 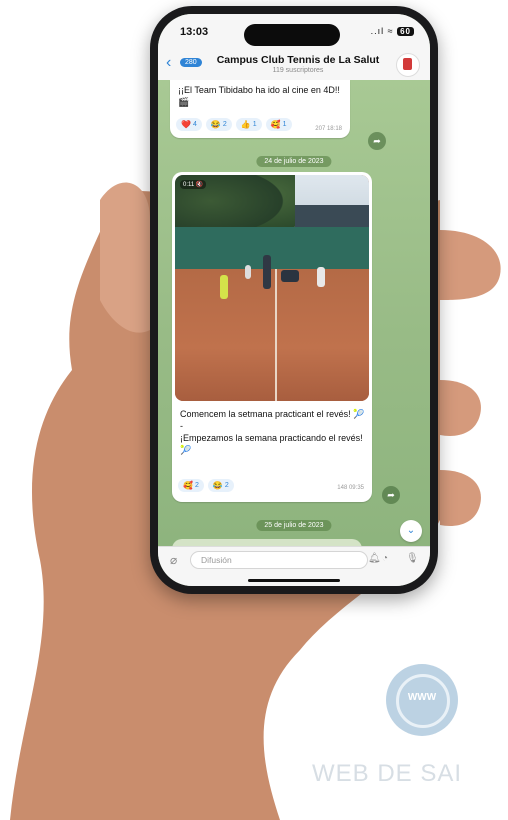 What do you see at coordinates (374, 558) in the screenshot?
I see `notification-bell-icon: 🔔︎` at bounding box center [374, 558].